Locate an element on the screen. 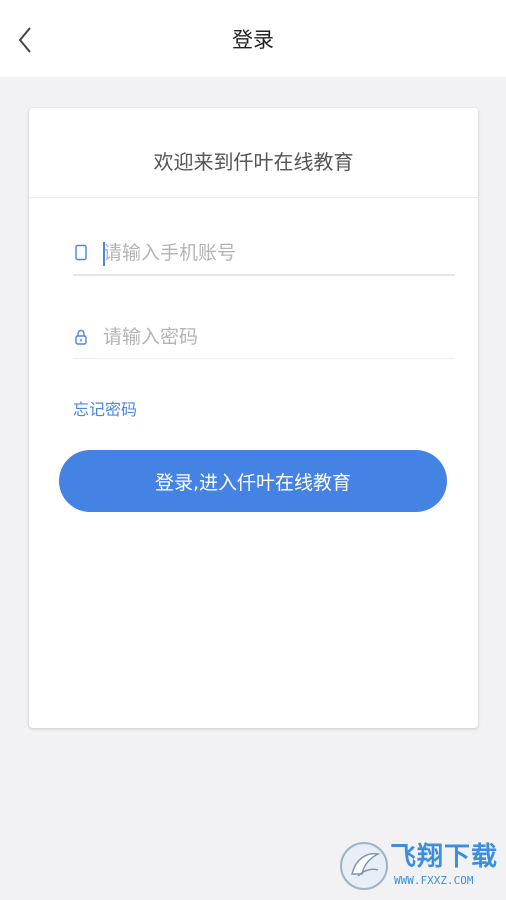 The image size is (506, 900). watermark-title: 飞翔下载 is located at coordinates (444, 857).